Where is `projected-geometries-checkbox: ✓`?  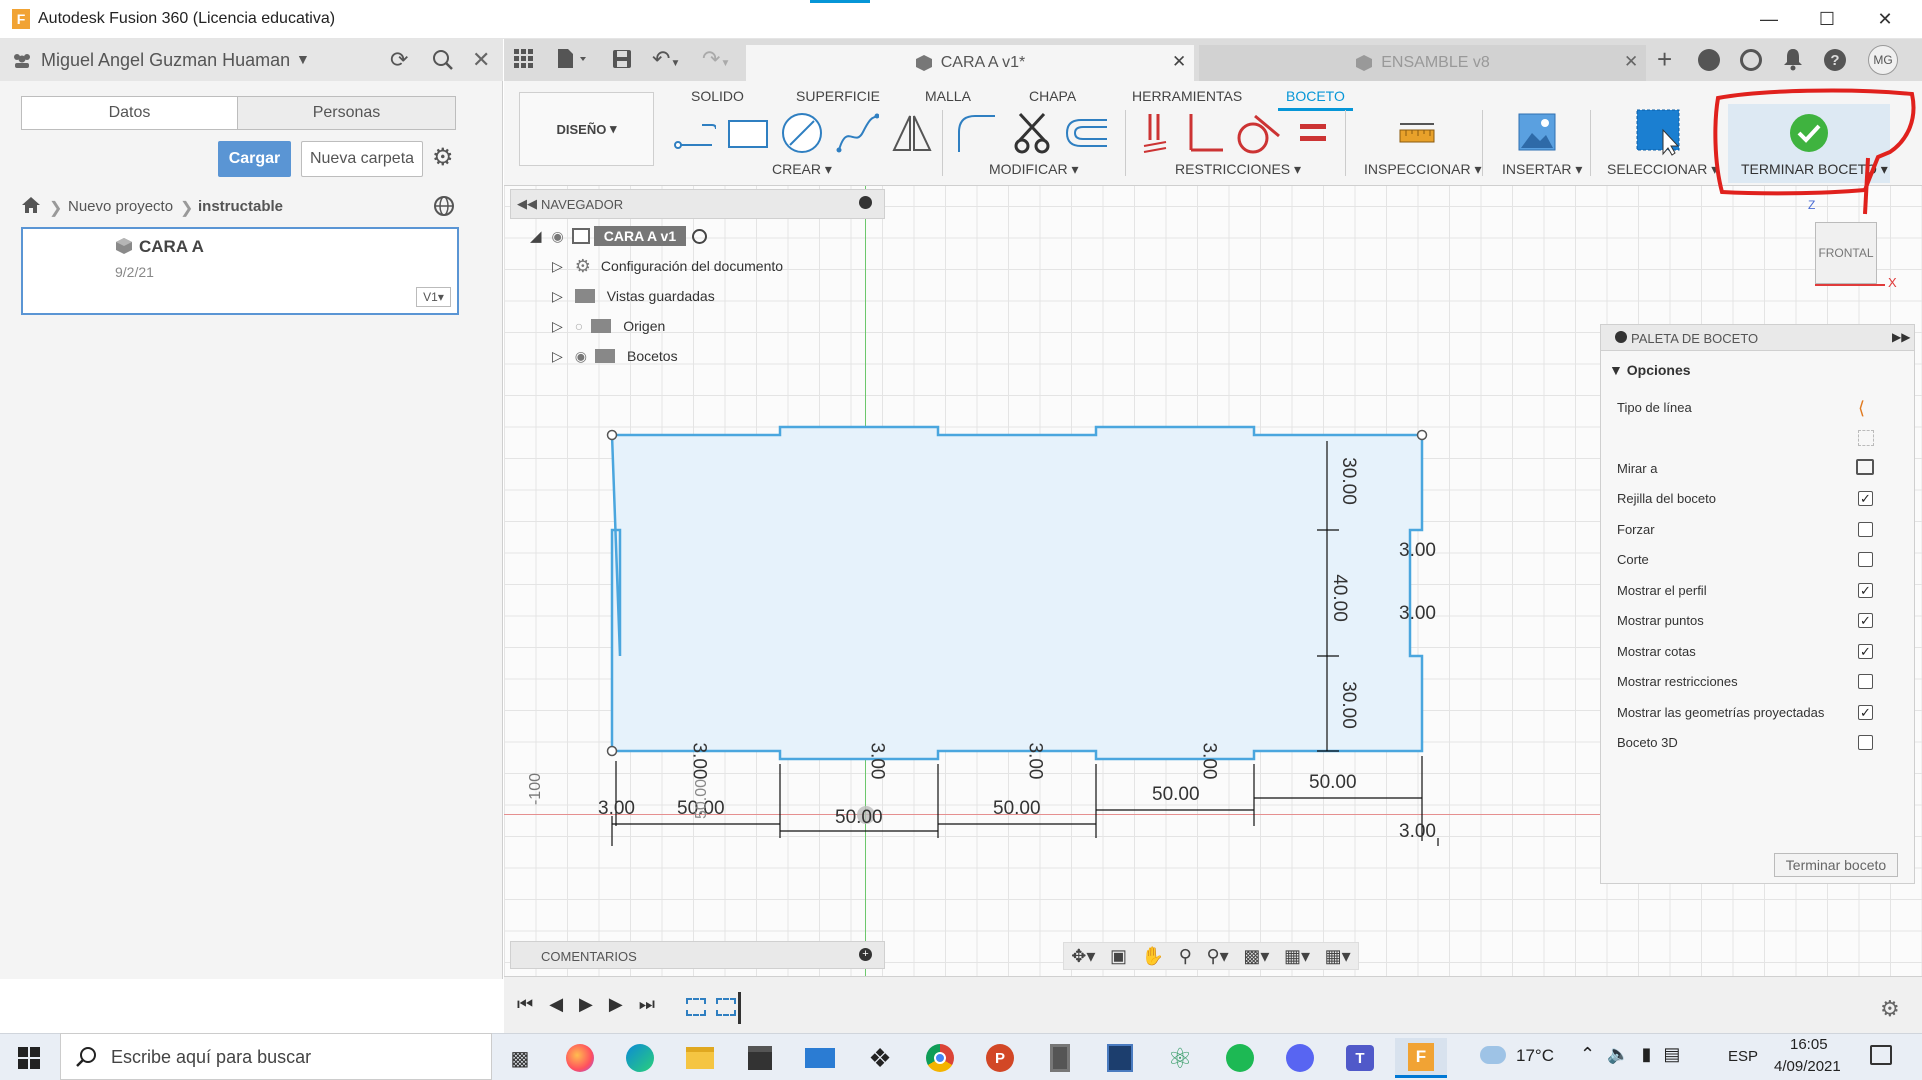
projected-geometries-checkbox: ✓ is located at coordinates (1865, 712).